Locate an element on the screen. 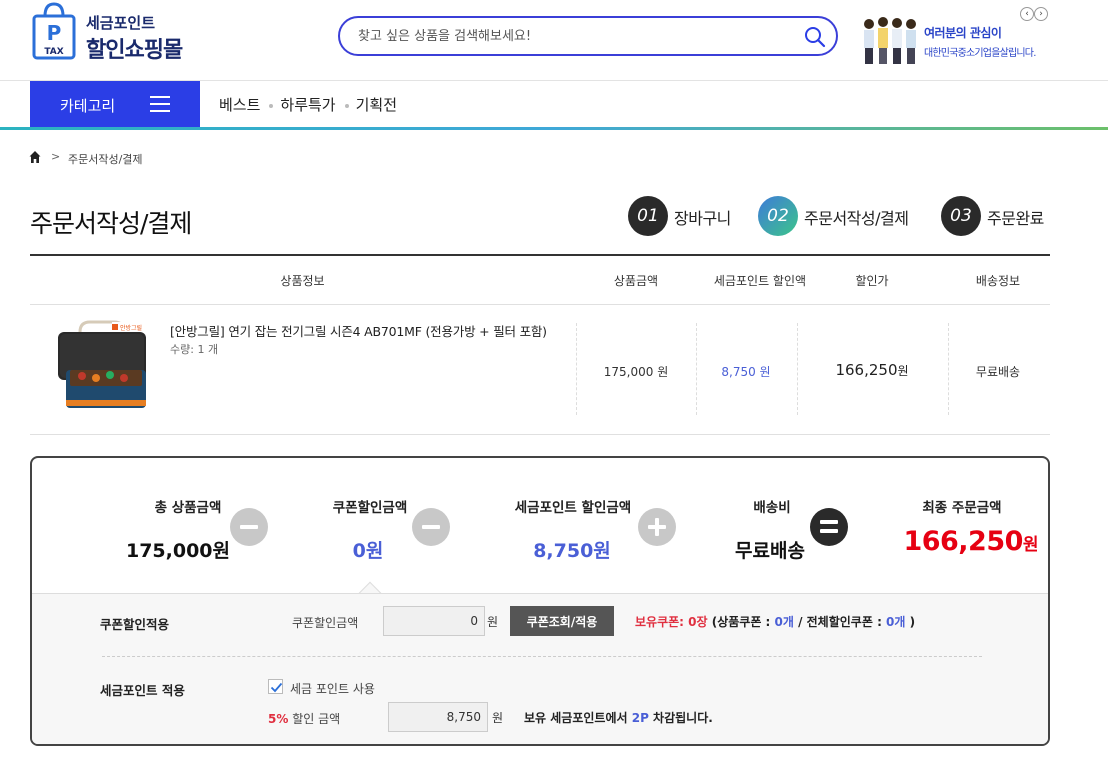  final-amount-value: 166,250원 is located at coordinates (971, 541).